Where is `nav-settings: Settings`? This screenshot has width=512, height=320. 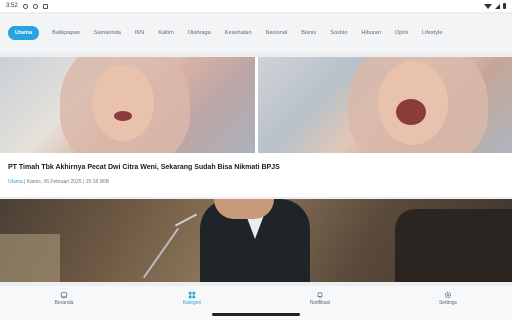 nav-settings: Settings is located at coordinates (448, 298).